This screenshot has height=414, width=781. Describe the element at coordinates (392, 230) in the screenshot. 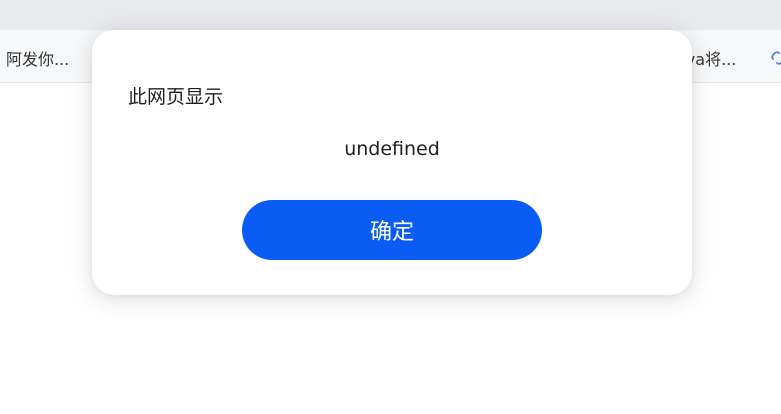

I see `ok-button: 确定` at that location.